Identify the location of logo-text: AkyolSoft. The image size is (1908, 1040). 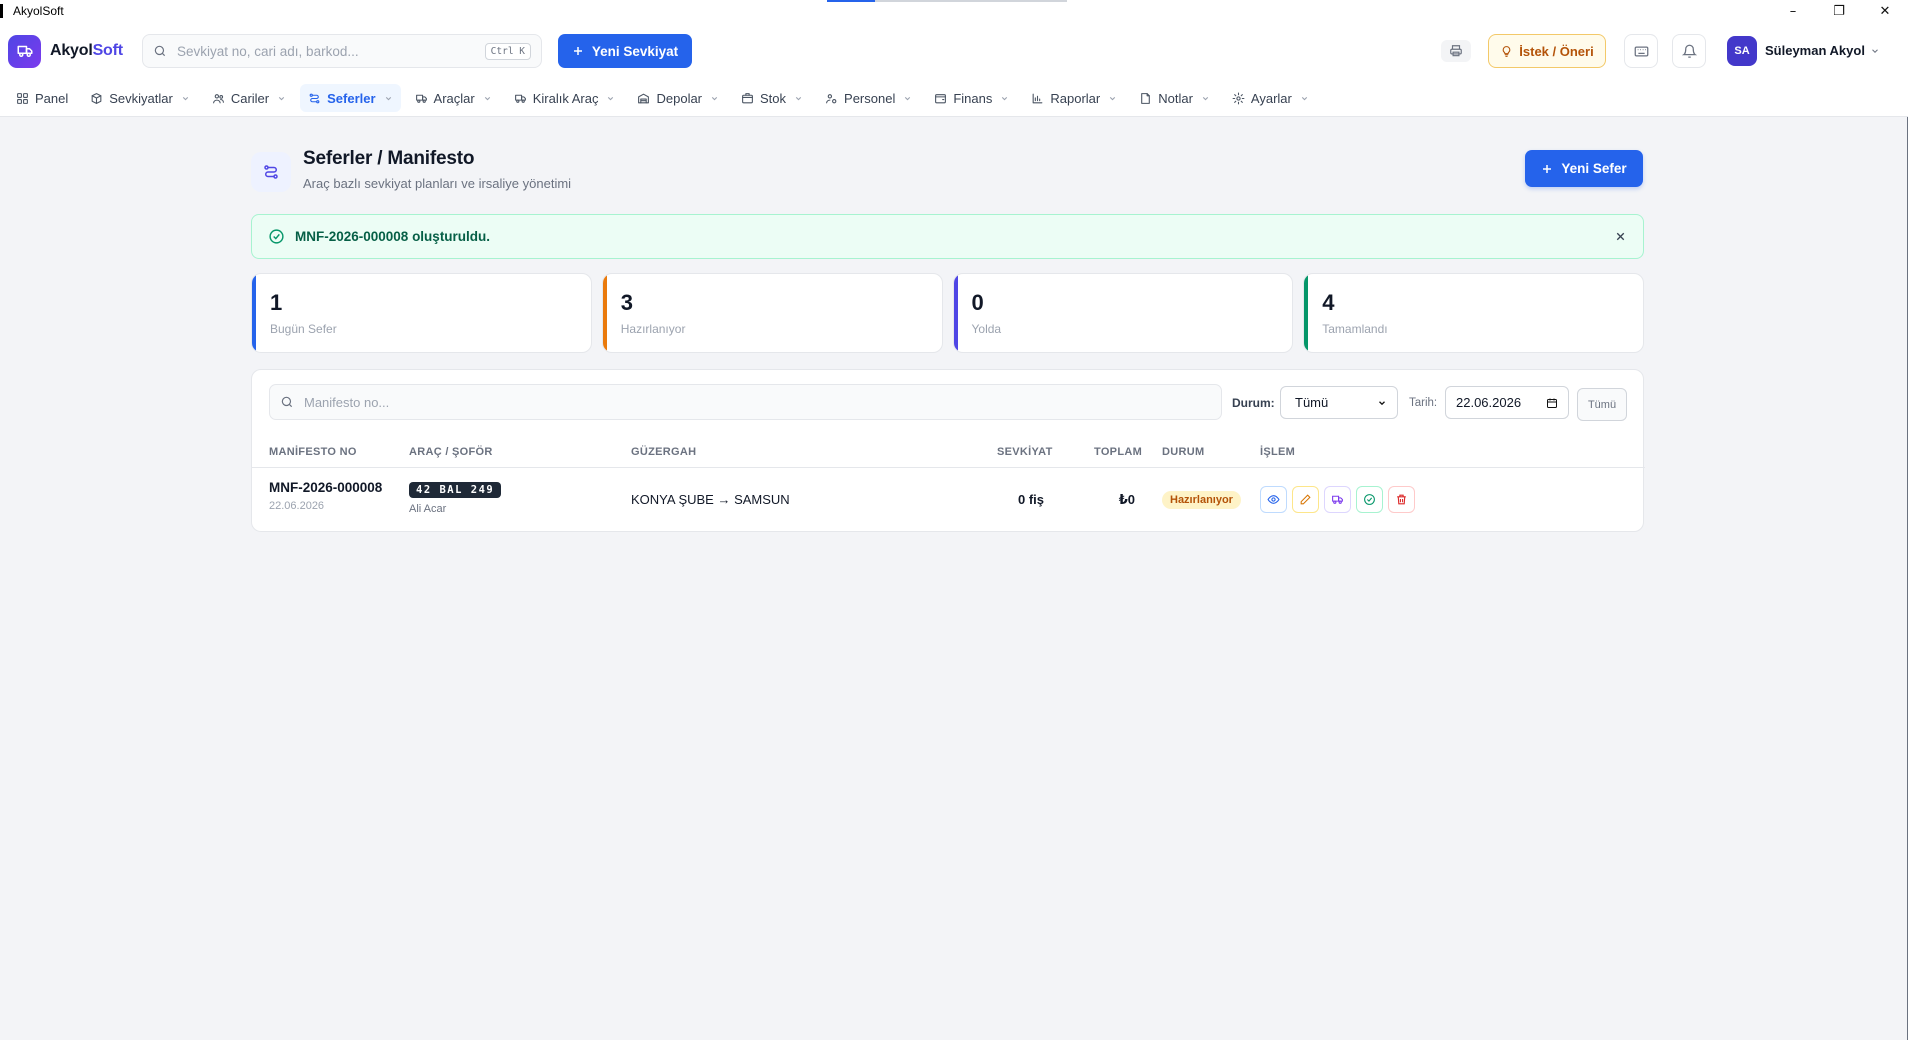
(86, 51).